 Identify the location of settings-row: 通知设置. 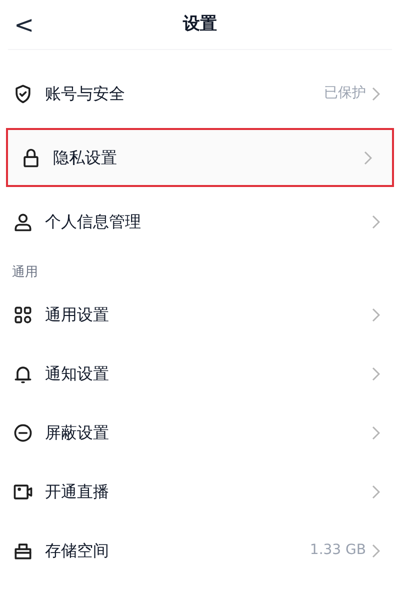
(200, 373).